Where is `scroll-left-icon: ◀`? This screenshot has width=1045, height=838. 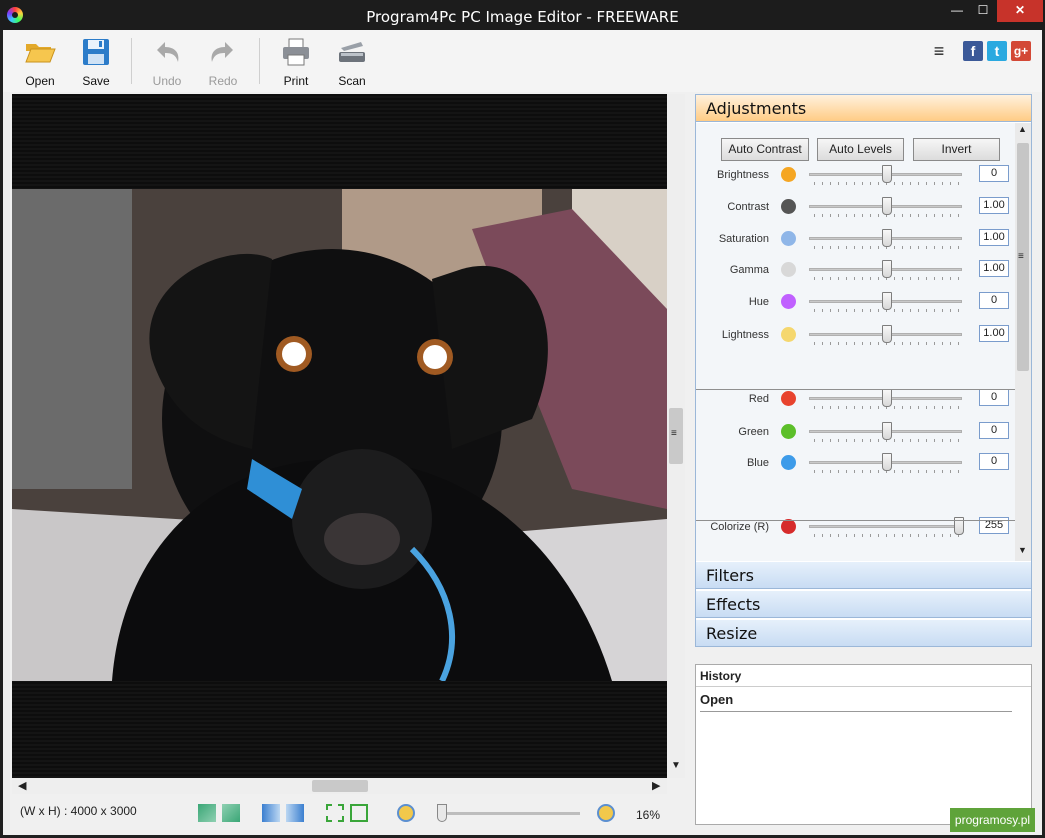 scroll-left-icon: ◀ is located at coordinates (22, 785).